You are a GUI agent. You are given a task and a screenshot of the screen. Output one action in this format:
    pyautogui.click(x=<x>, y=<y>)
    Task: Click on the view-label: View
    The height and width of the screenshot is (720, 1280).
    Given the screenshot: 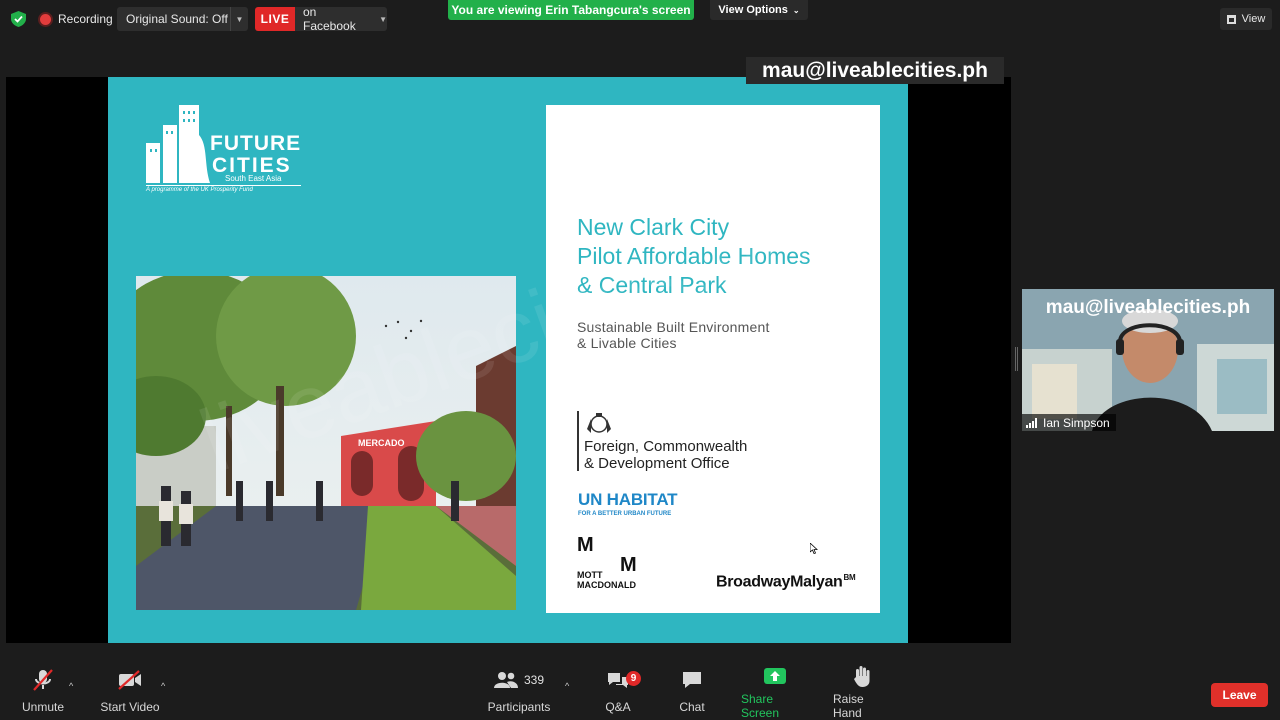 What is the action you would take?
    pyautogui.click(x=1253, y=19)
    